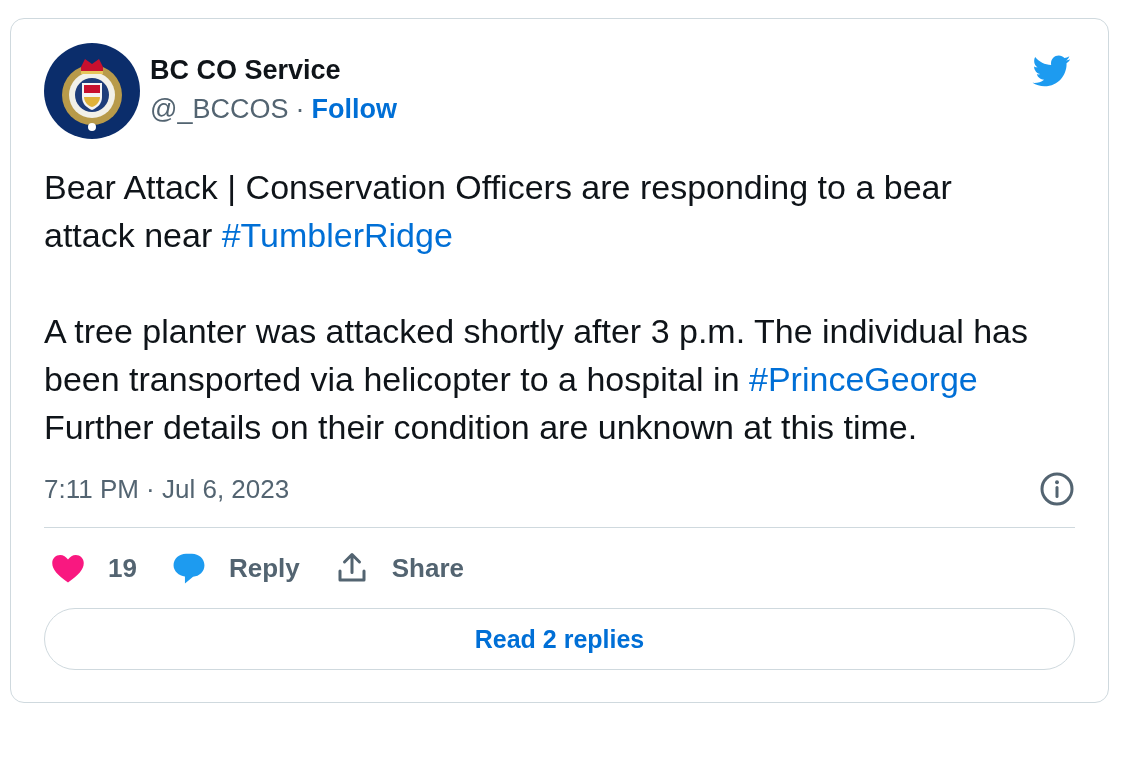 Image resolution: width=1131 pixels, height=768 pixels. I want to click on author-handle: @_BCCOS, so click(219, 109).